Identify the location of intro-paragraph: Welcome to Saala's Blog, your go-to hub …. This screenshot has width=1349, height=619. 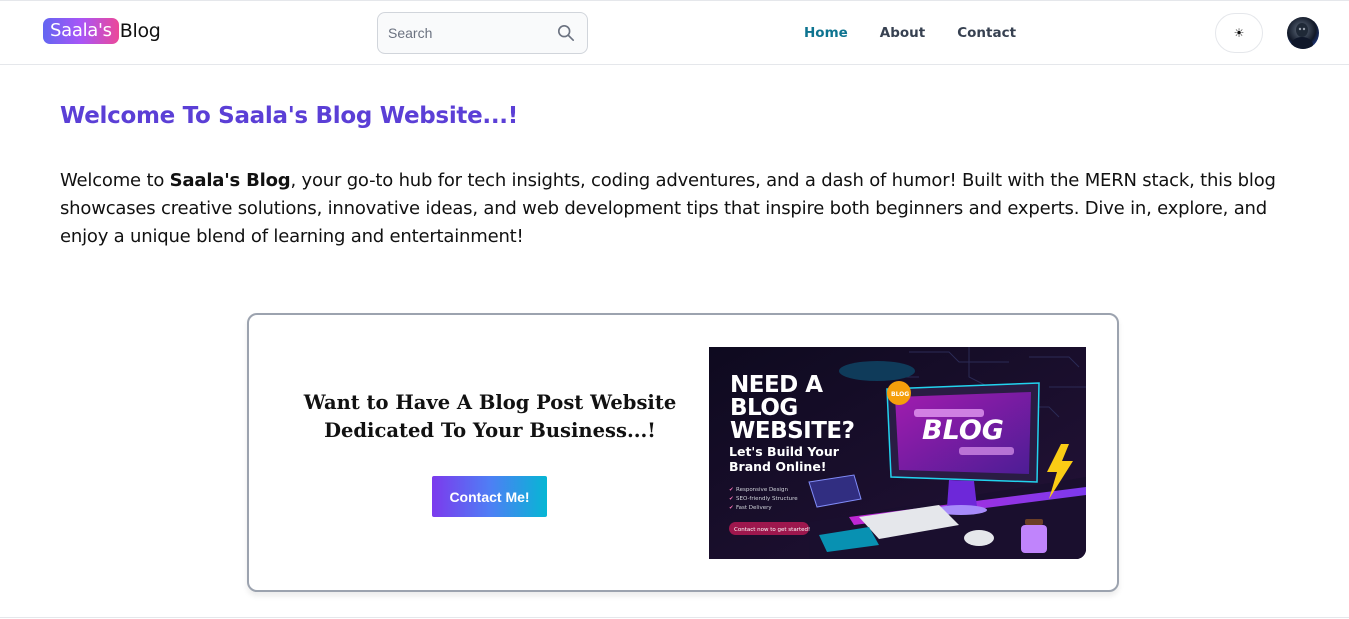
(682, 209).